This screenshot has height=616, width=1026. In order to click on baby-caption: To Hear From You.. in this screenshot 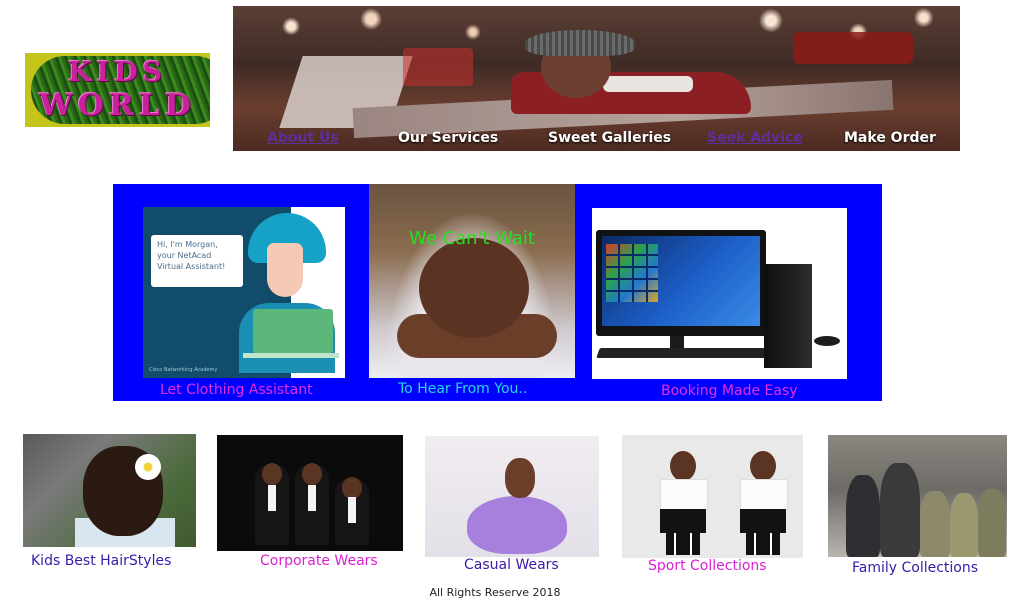, I will do `click(462, 389)`.